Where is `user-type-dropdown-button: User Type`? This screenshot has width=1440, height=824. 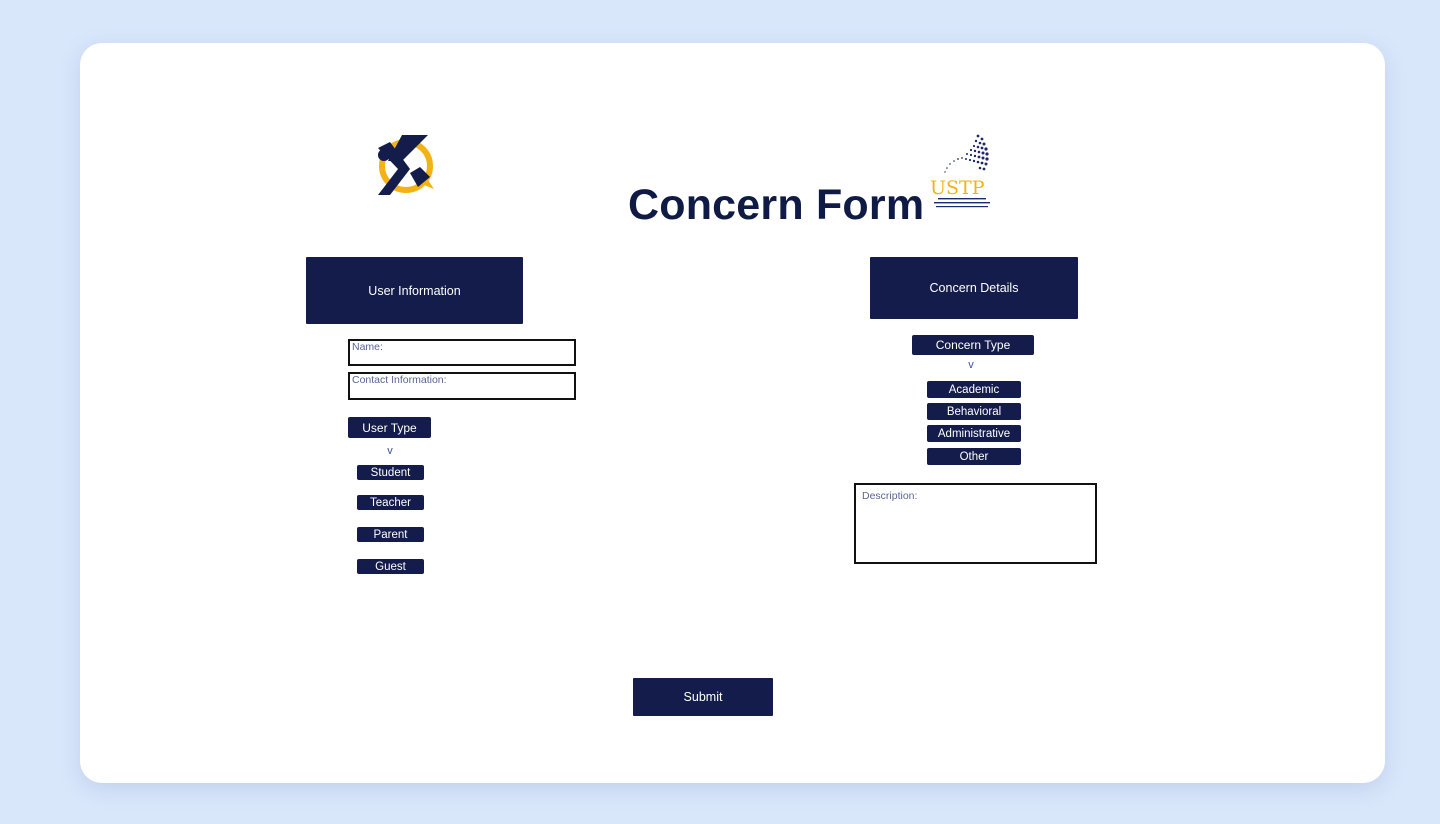
user-type-dropdown-button: User Type is located at coordinates (389, 427).